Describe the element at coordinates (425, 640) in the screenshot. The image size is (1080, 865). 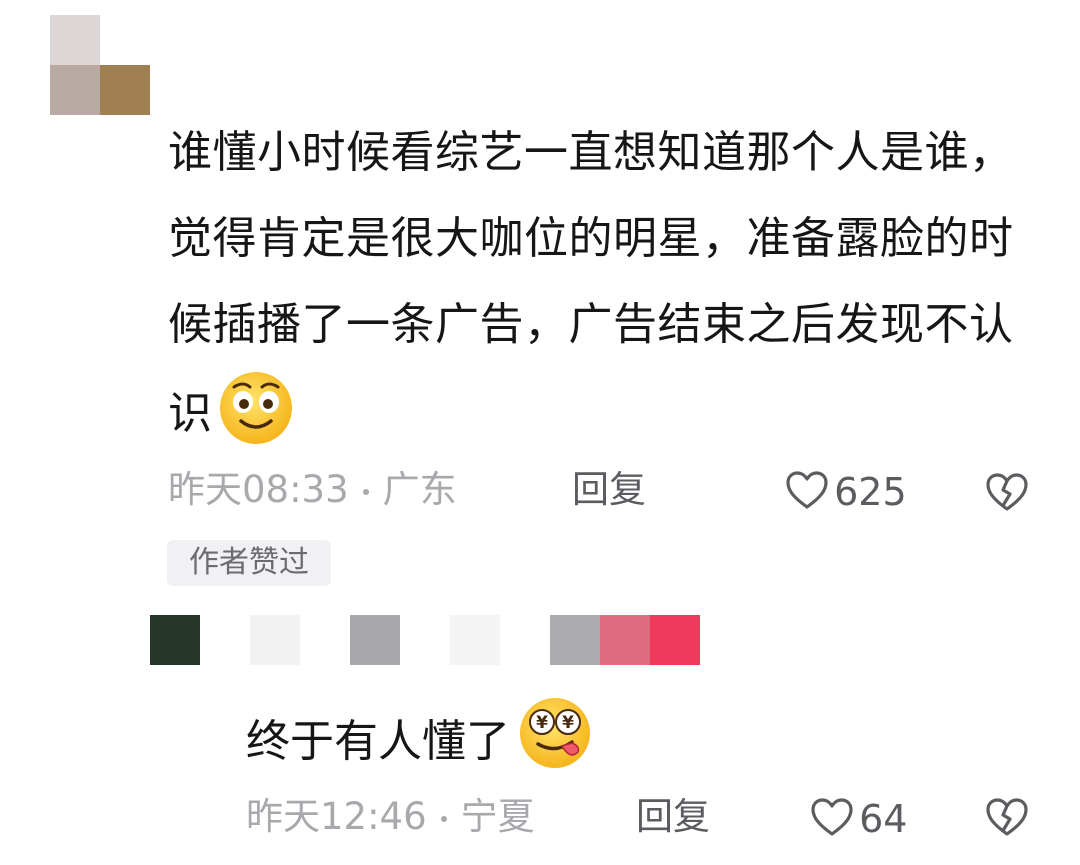
I see `reply-author-mosaic` at that location.